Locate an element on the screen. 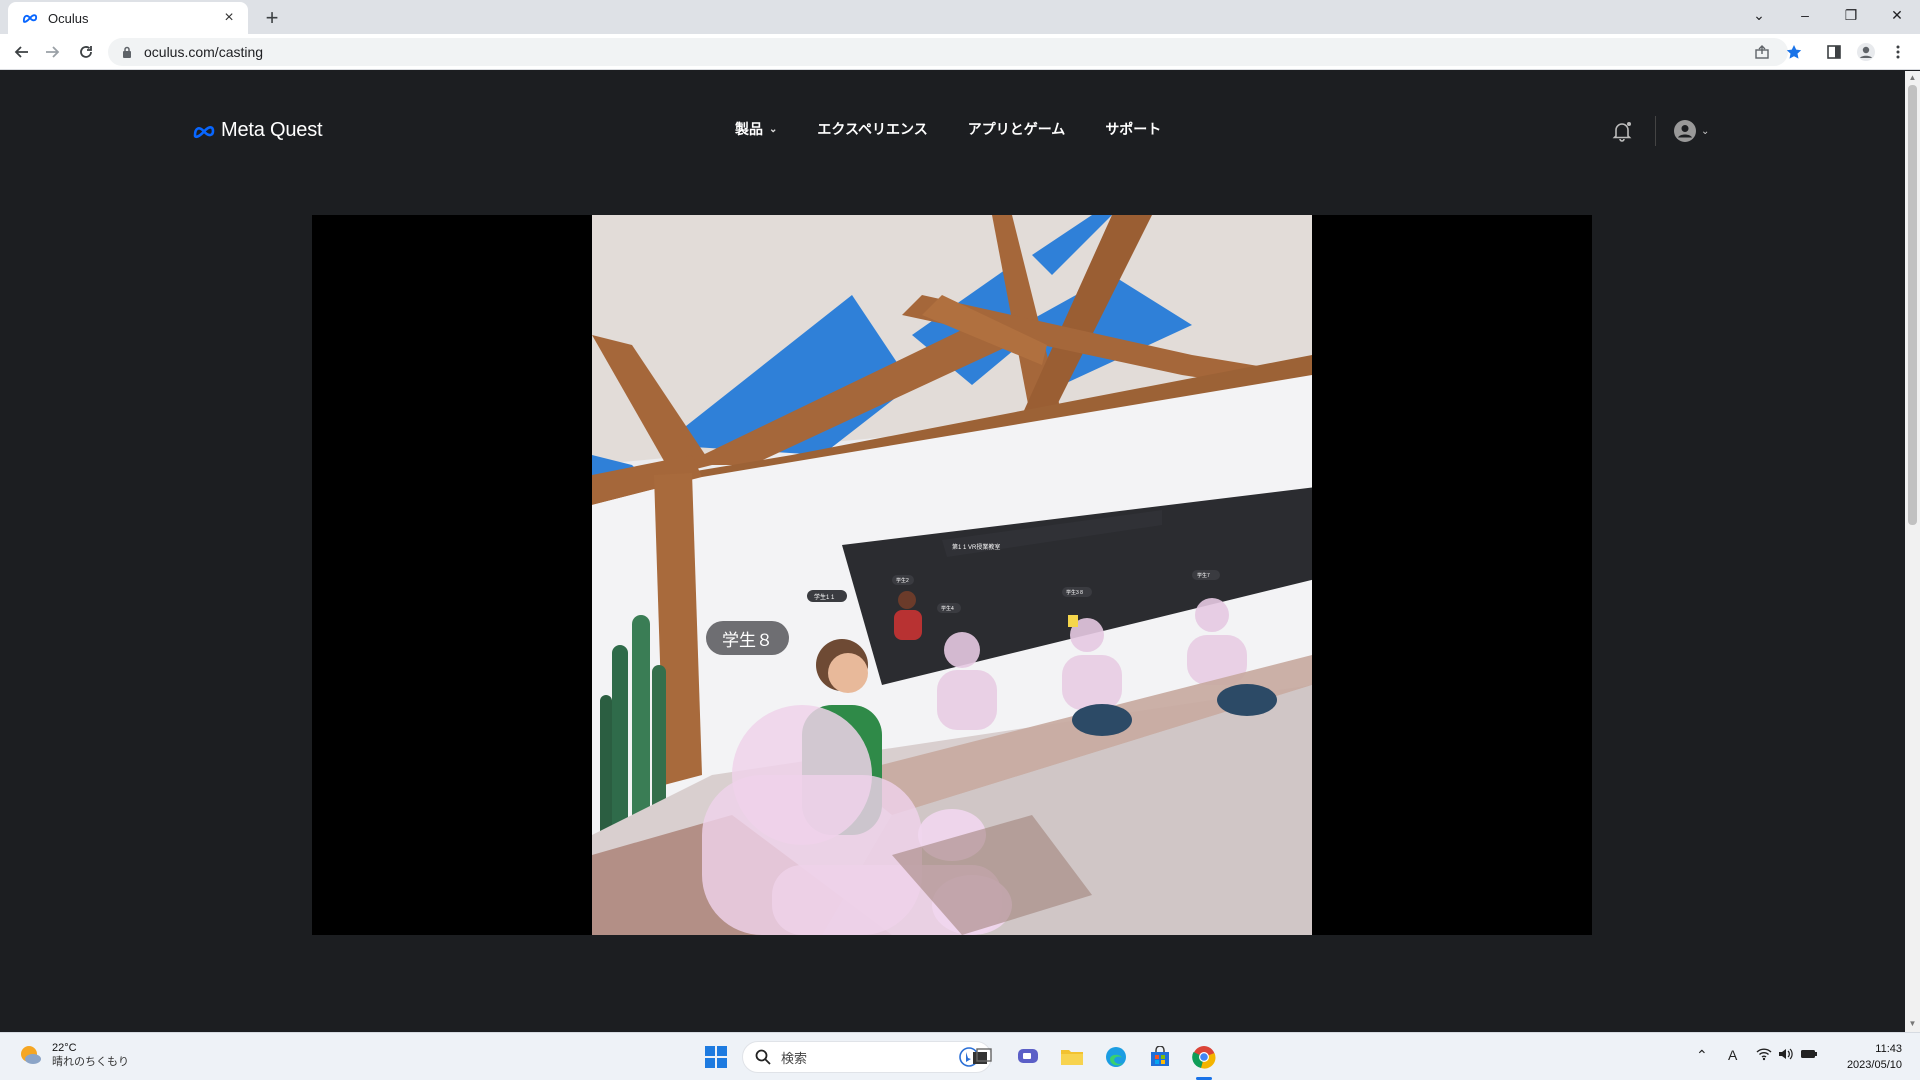  minimize-button: – is located at coordinates (1805, 15).